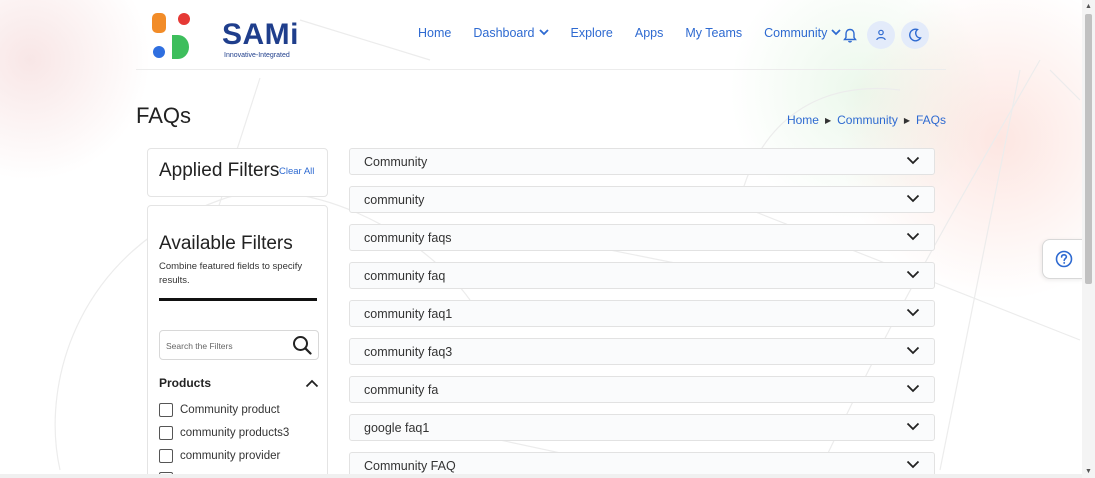  I want to click on moon-icon, so click(915, 35).